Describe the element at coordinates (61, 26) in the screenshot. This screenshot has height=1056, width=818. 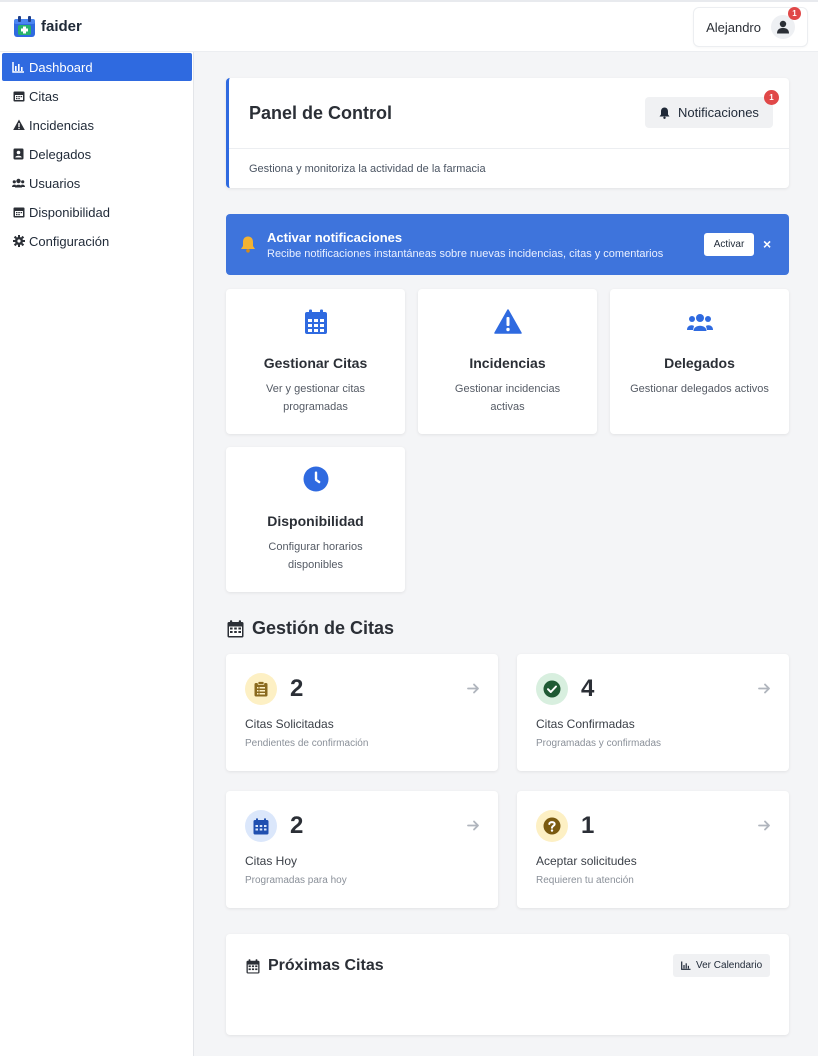
I see `brand-name: faider` at that location.